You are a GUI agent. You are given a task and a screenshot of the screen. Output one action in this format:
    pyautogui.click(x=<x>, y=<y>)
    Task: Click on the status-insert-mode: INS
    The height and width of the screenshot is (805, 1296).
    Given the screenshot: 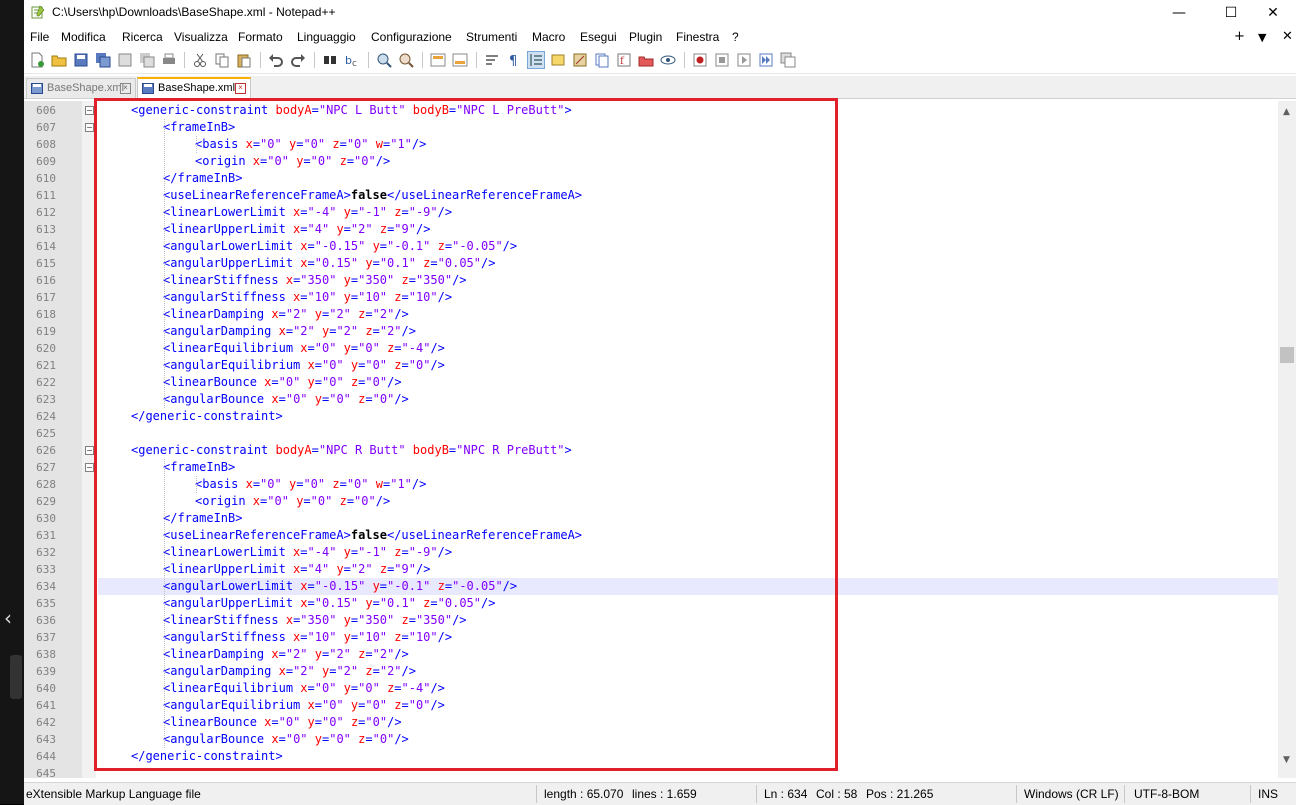 What is the action you would take?
    pyautogui.click(x=1268, y=794)
    